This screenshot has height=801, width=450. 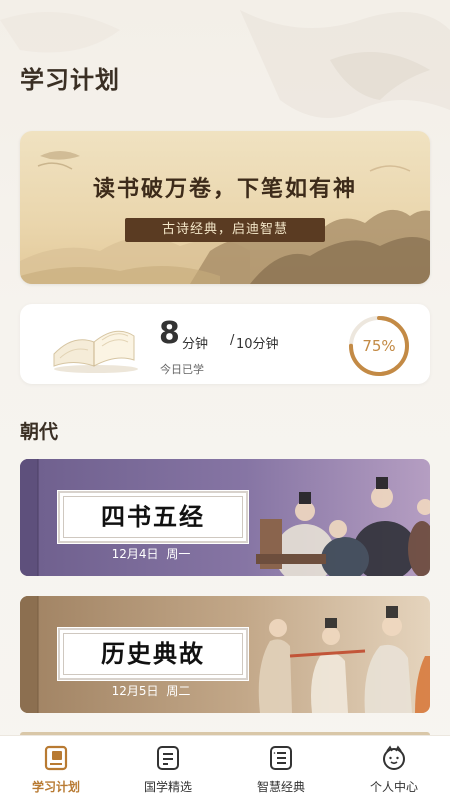 What do you see at coordinates (225, 344) in the screenshot?
I see `daily-progress-card: 8 分钟 / 10分钟 今日已学 75%` at bounding box center [225, 344].